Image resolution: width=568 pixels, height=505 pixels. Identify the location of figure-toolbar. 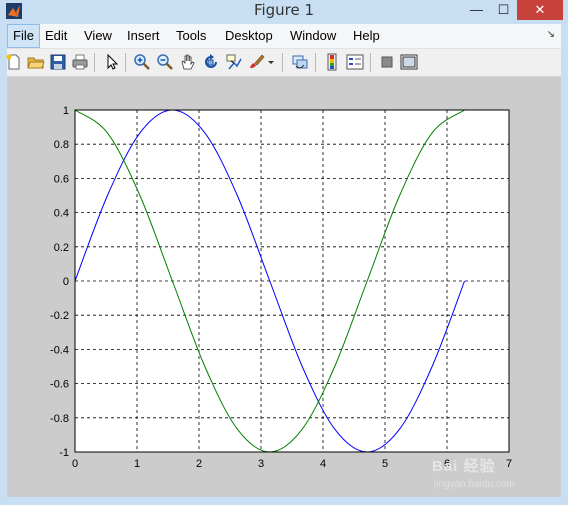
(283, 63).